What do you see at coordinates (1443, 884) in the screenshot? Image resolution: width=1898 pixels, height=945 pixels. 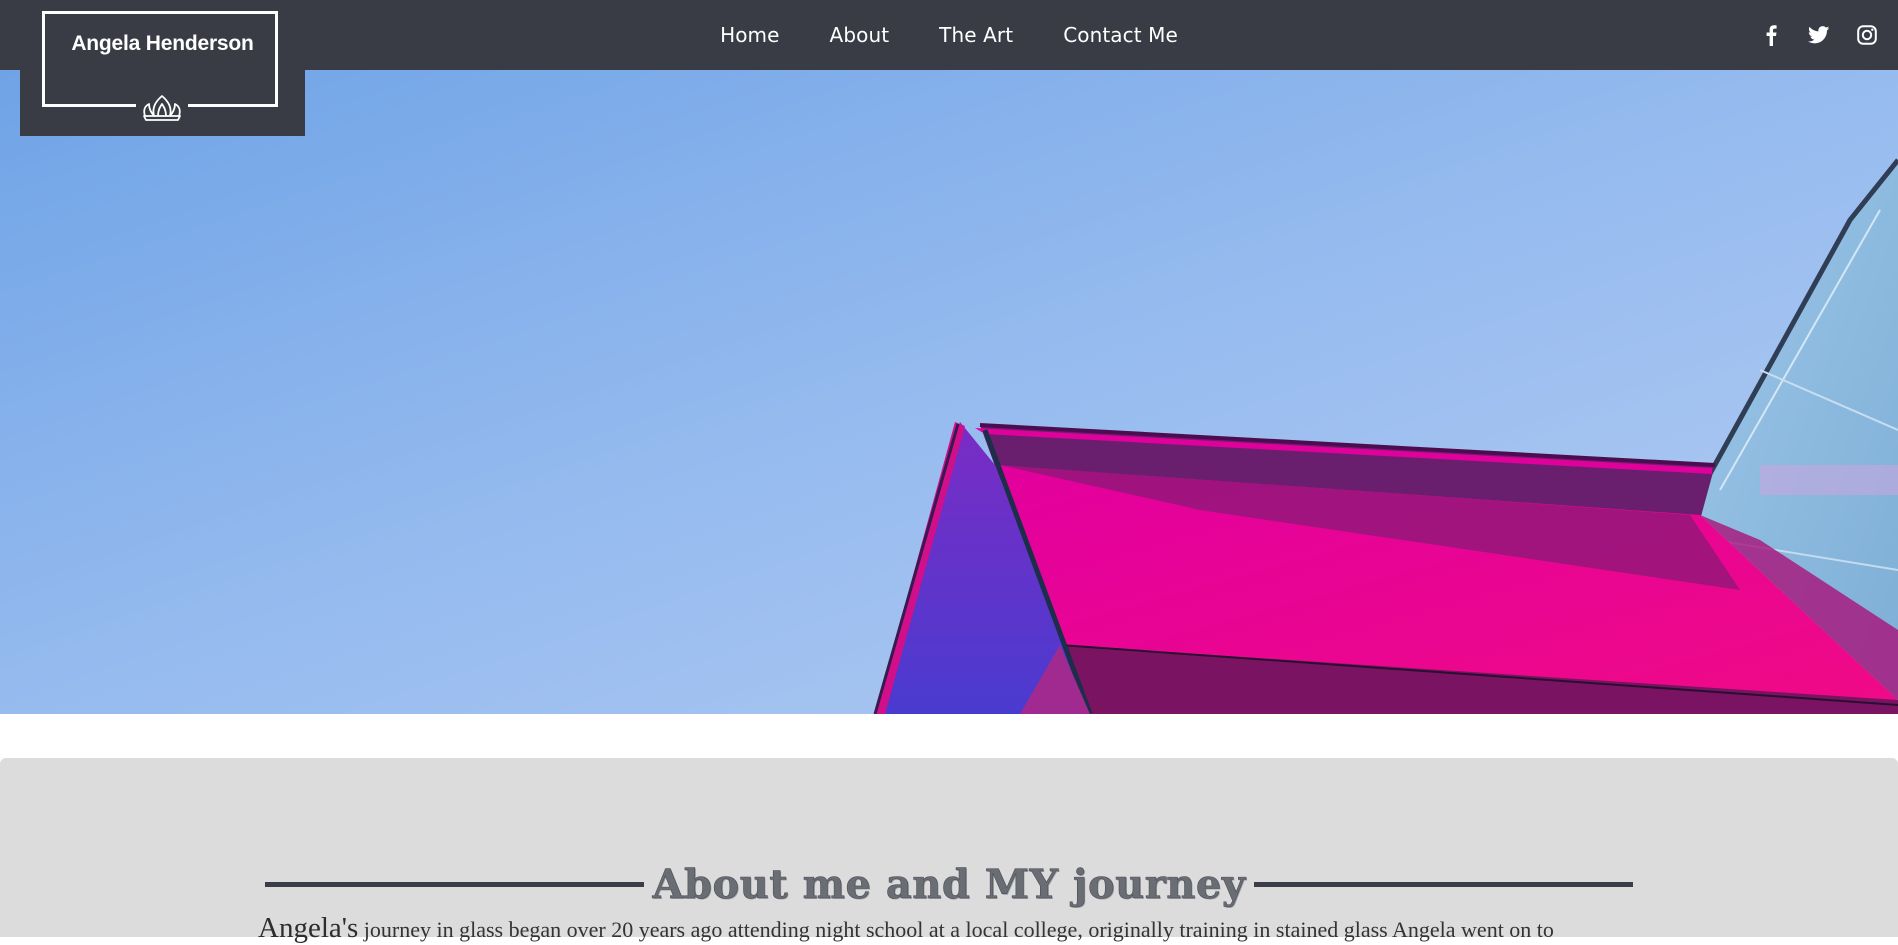 I see `heading-divider-right` at bounding box center [1443, 884].